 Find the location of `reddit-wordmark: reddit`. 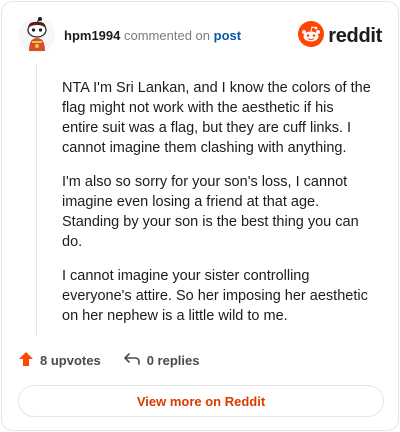

reddit-wordmark: reddit is located at coordinates (355, 35).